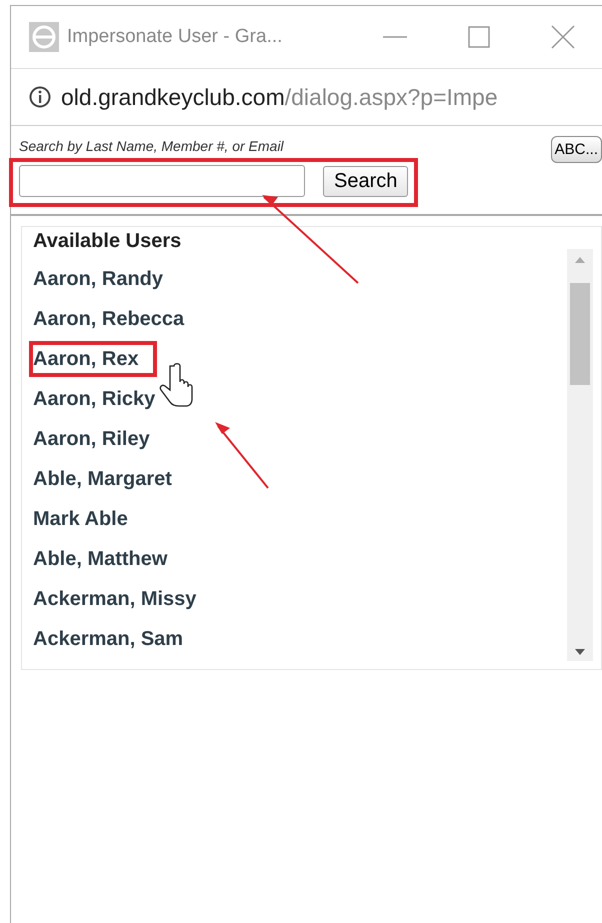 Image resolution: width=602 pixels, height=923 pixels. What do you see at coordinates (93, 359) in the screenshot?
I see `user-list-item: Aaron, Rex` at bounding box center [93, 359].